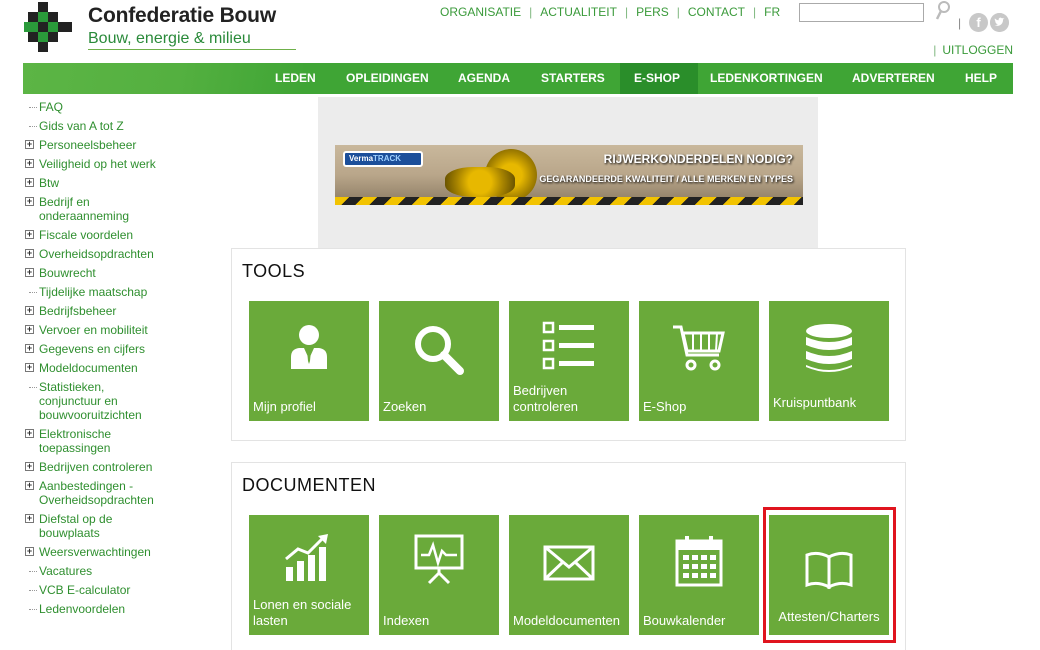 Image resolution: width=1040 pixels, height=650 pixels. What do you see at coordinates (361, 158) in the screenshot?
I see `ad-brand-prefix: Verma` at bounding box center [361, 158].